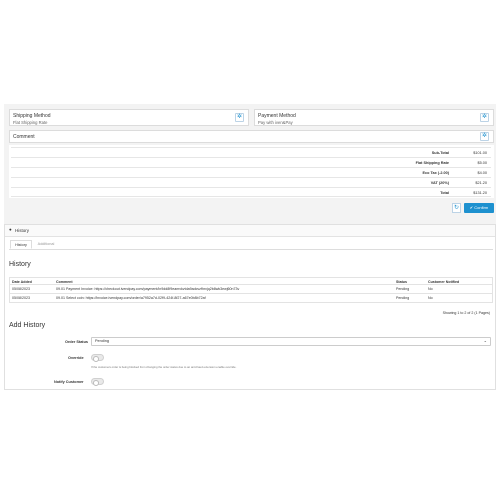 This screenshot has height=500, width=500. Describe the element at coordinates (482, 173) in the screenshot. I see `totals-value: $4.00` at that location.